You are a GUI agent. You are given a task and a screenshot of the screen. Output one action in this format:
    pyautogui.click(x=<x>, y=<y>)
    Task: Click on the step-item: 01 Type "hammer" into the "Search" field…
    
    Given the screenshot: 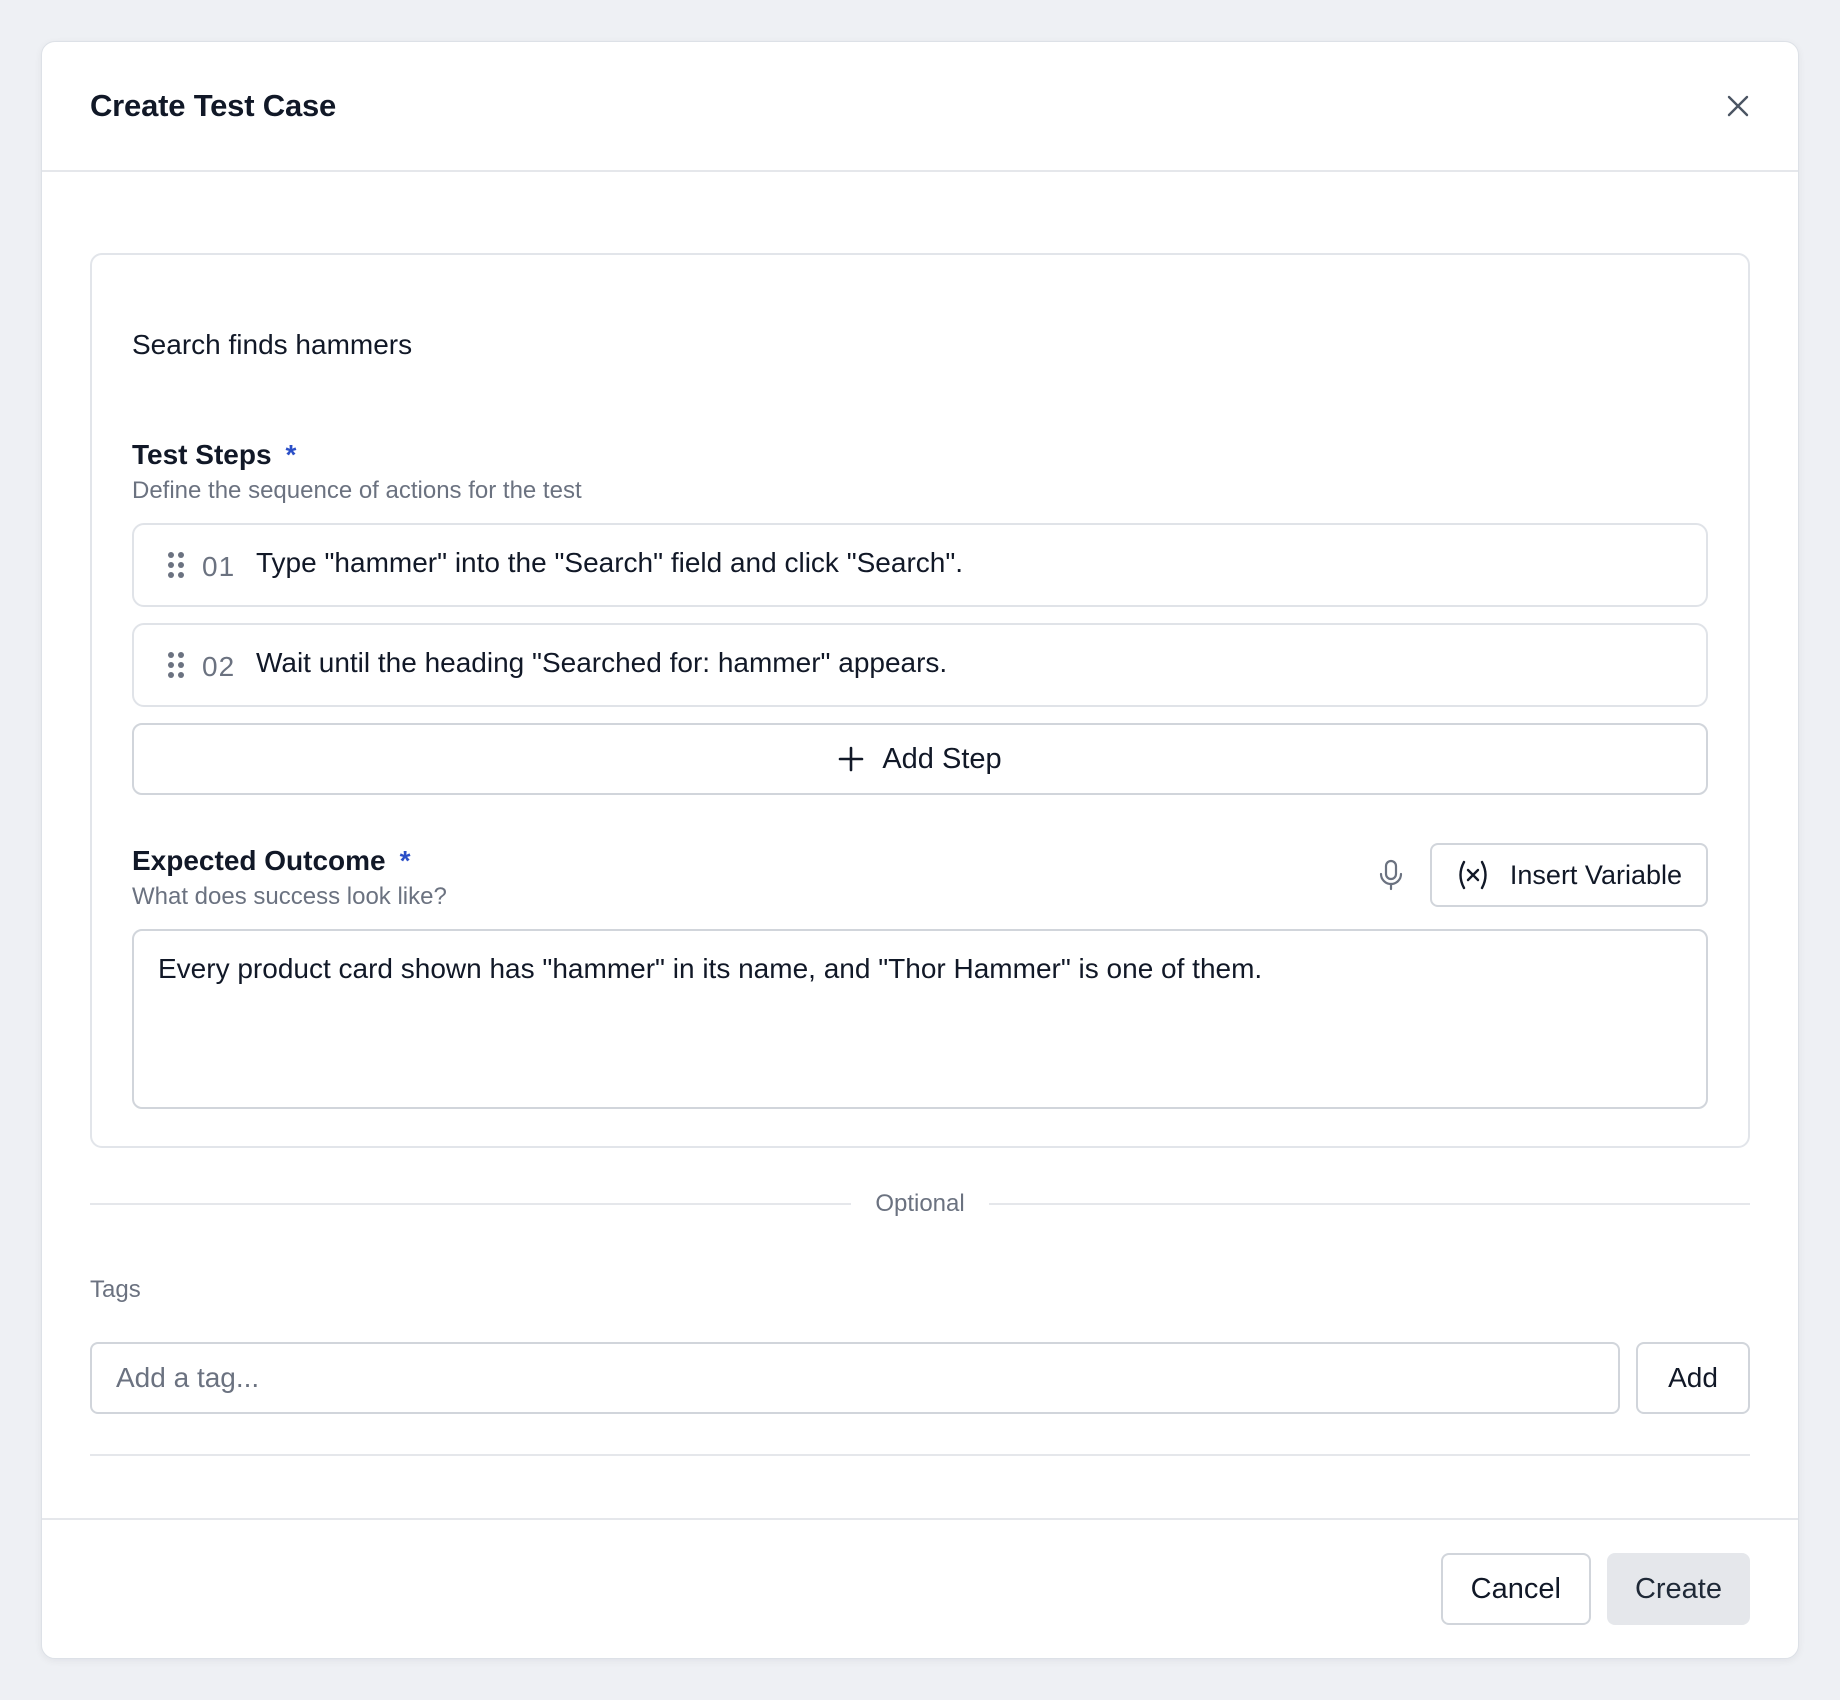 What is the action you would take?
    pyautogui.click(x=920, y=565)
    